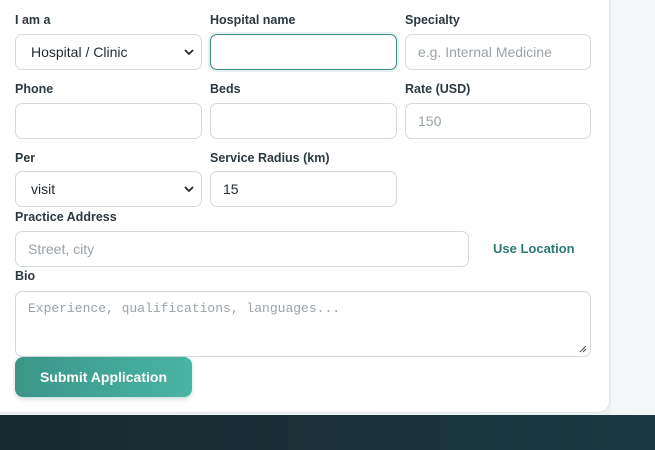 The image size is (655, 450). What do you see at coordinates (43, 189) in the screenshot?
I see `per-select-value: visit` at bounding box center [43, 189].